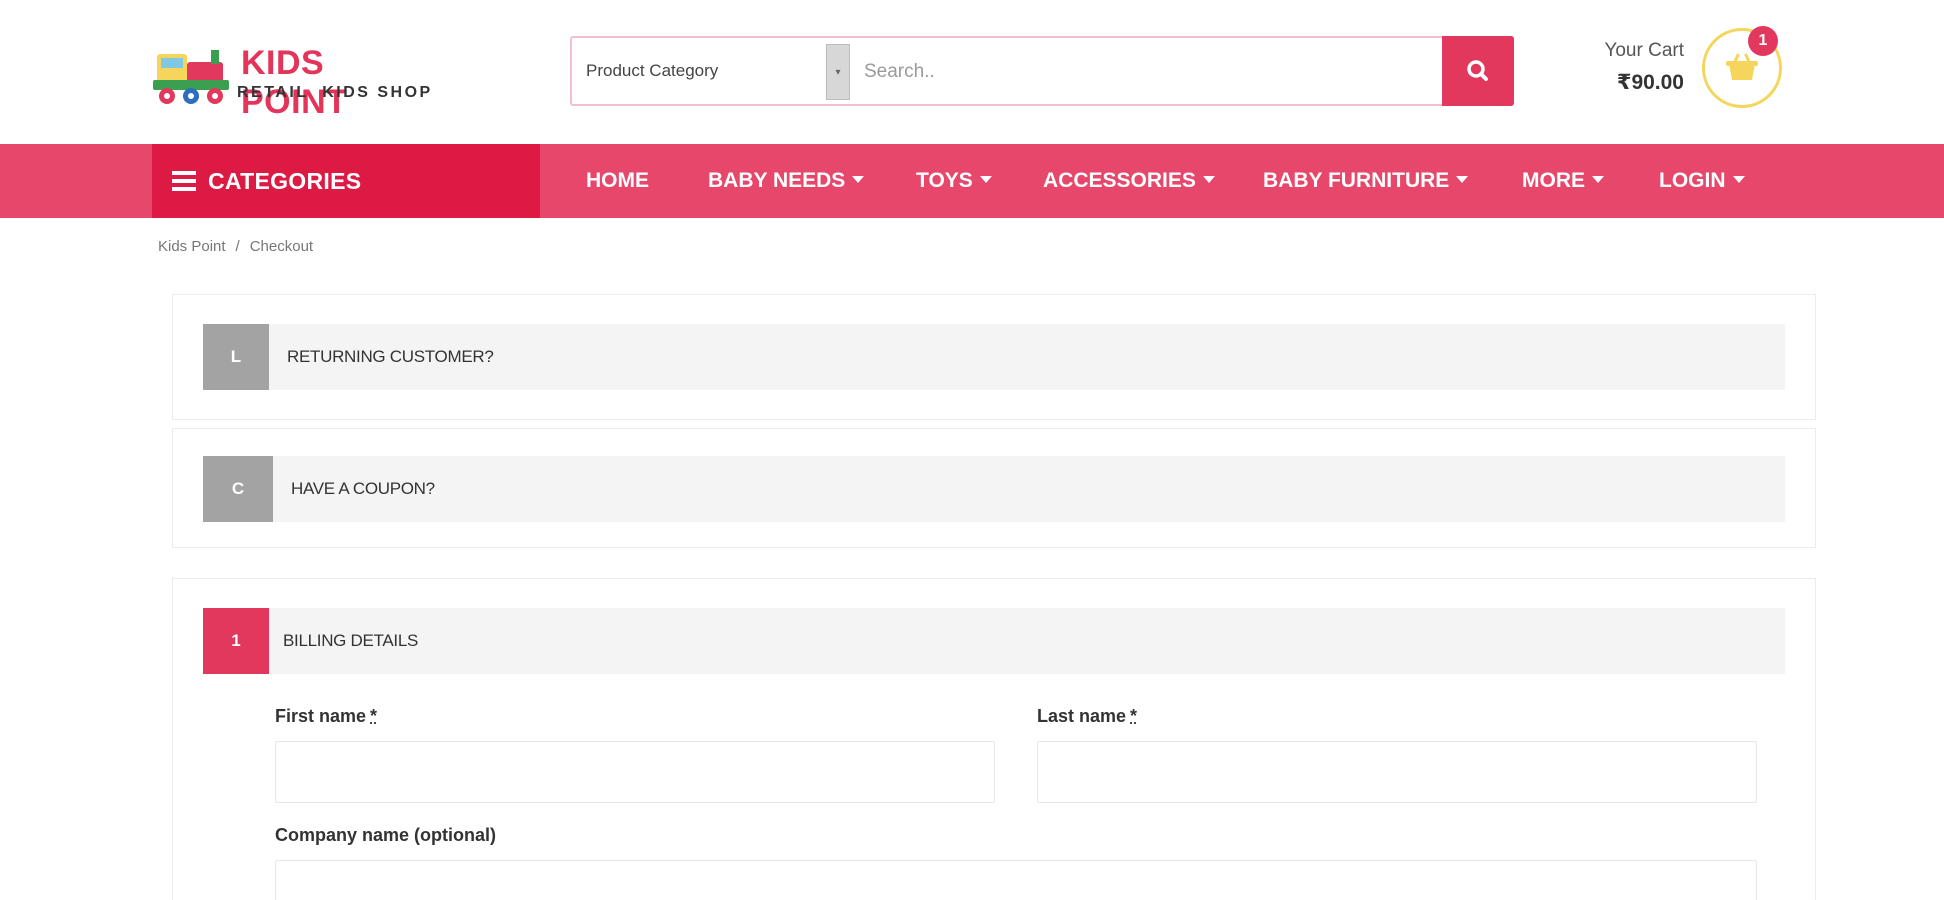  What do you see at coordinates (192, 246) in the screenshot?
I see `breadcrumb-home-link: Kids Point` at bounding box center [192, 246].